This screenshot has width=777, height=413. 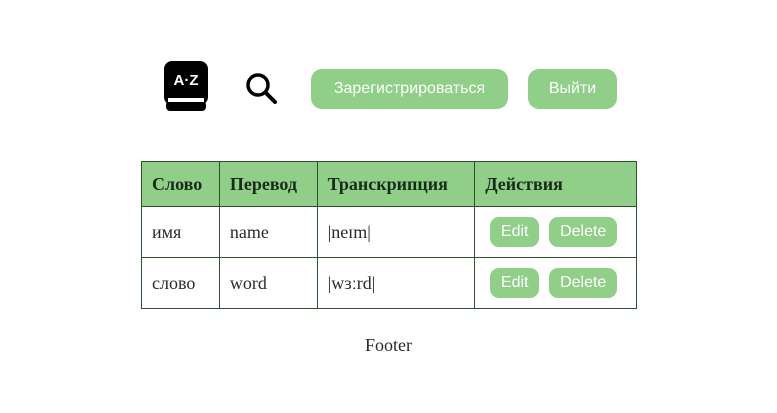 I want to click on dictionary-logo-icon: A·Z, so click(x=186, y=87).